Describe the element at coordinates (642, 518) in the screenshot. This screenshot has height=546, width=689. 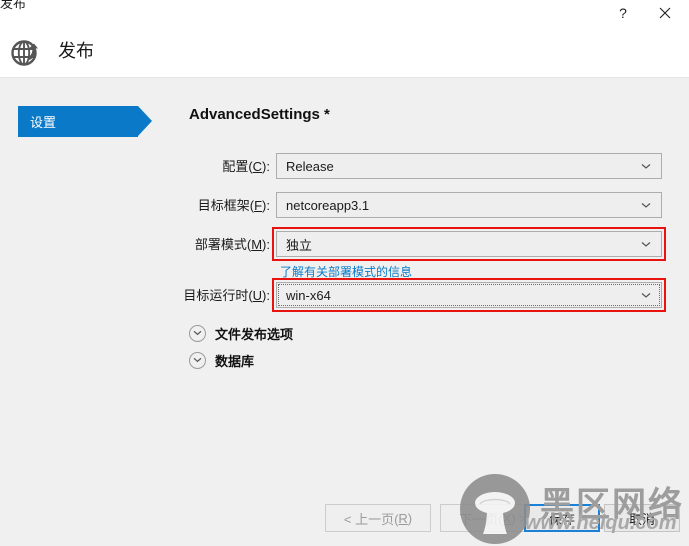
I see `cancel-button: 取消` at that location.